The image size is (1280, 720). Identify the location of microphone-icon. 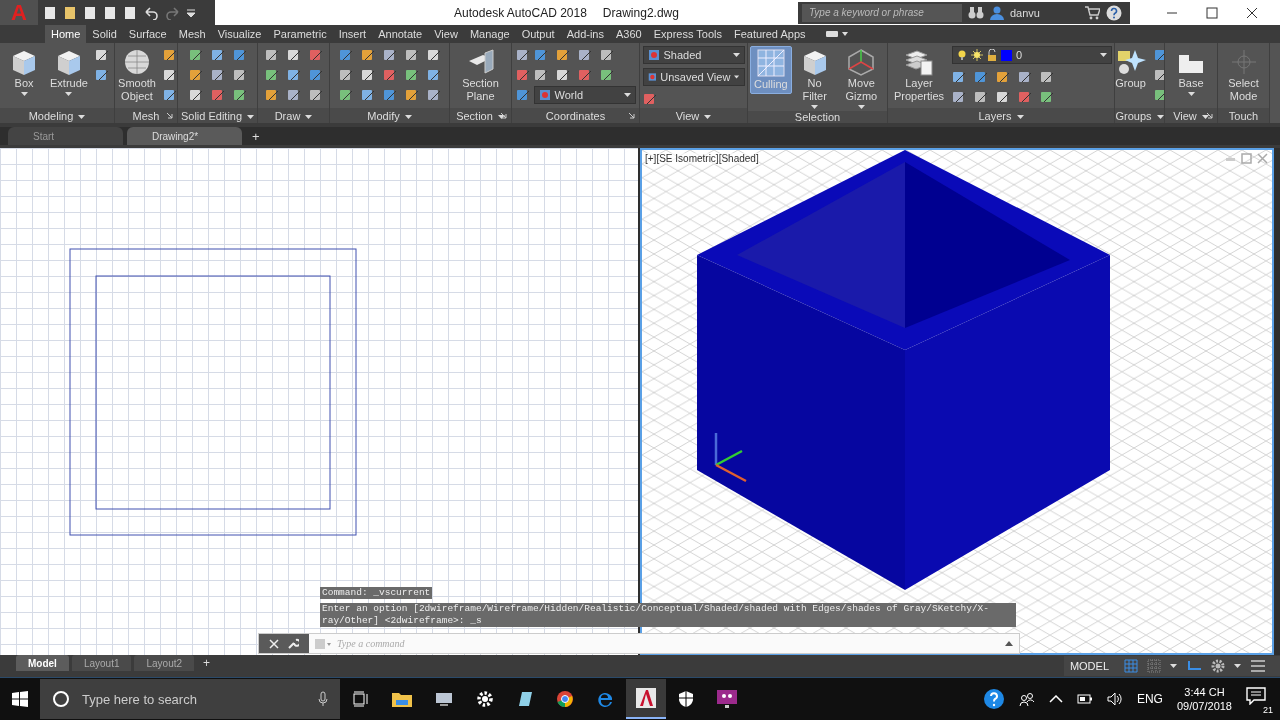
(323, 699).